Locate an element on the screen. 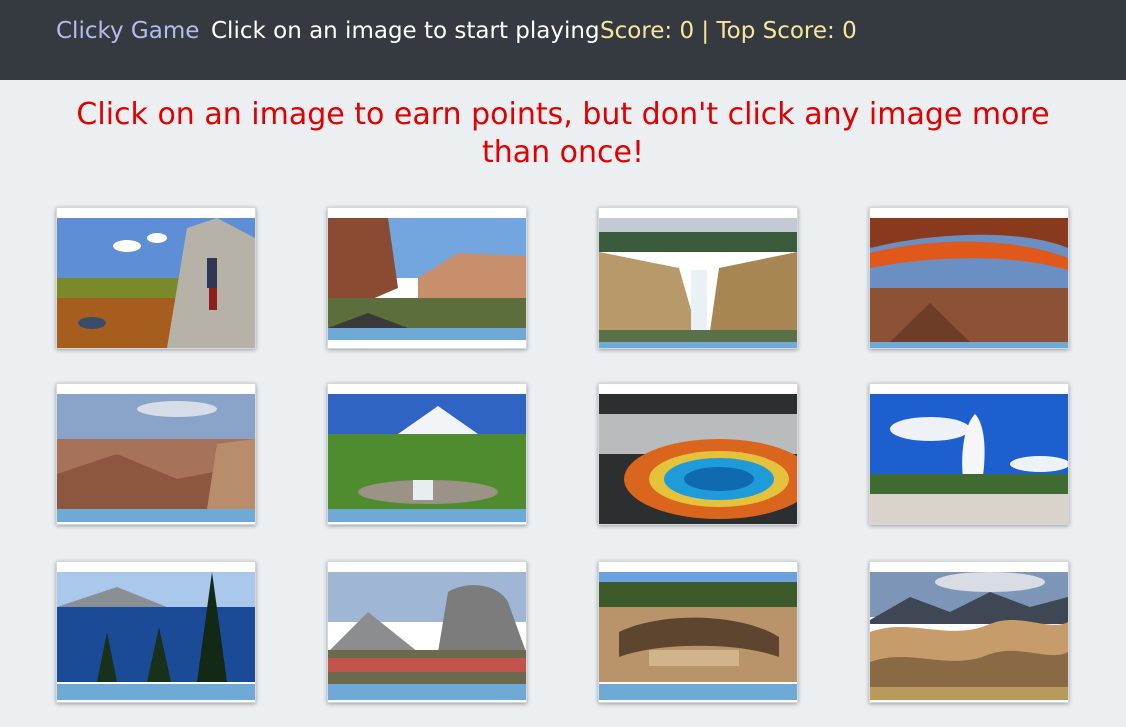 The width and height of the screenshot is (1126, 727). half-dome-image is located at coordinates (427, 631).